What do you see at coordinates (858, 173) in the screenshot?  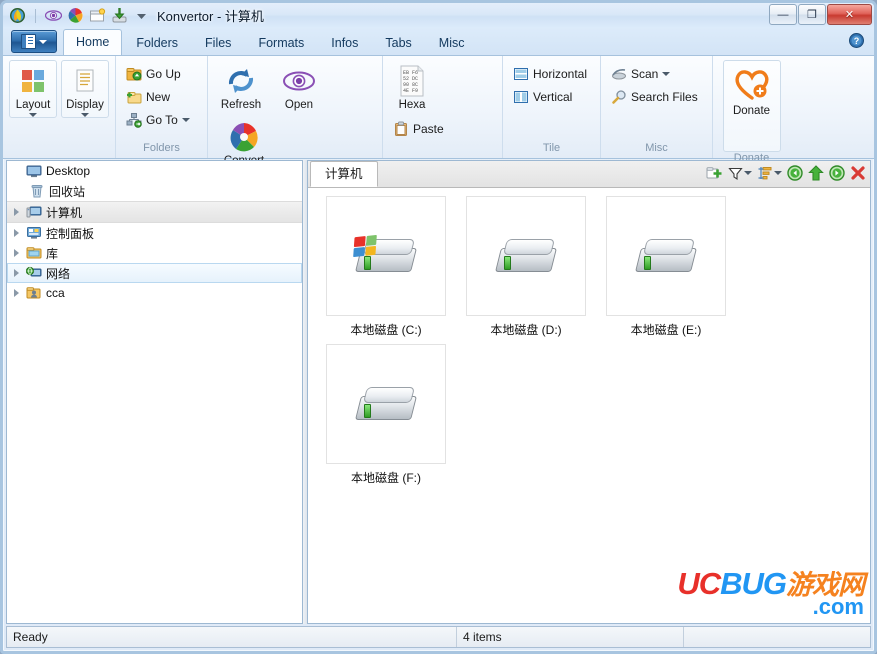 I see `close-icon` at bounding box center [858, 173].